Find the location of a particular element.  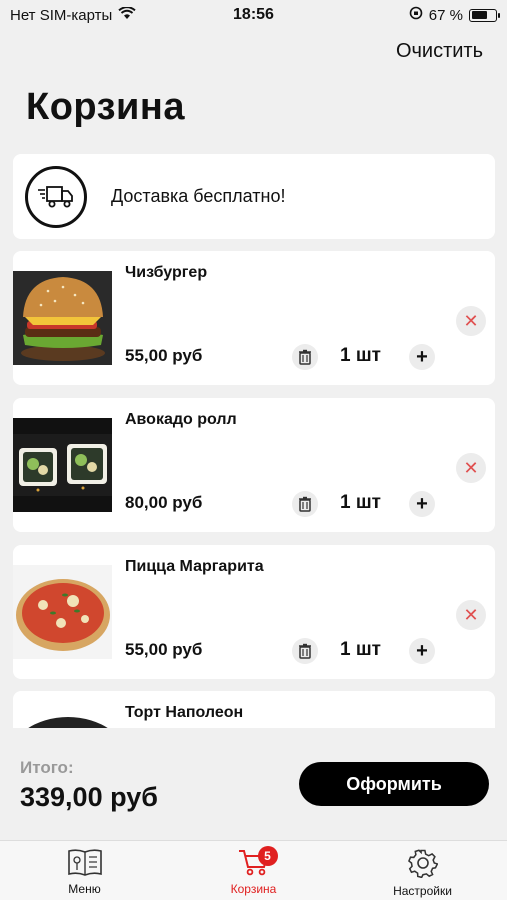

tab-settings: Настройки is located at coordinates (422, 870).